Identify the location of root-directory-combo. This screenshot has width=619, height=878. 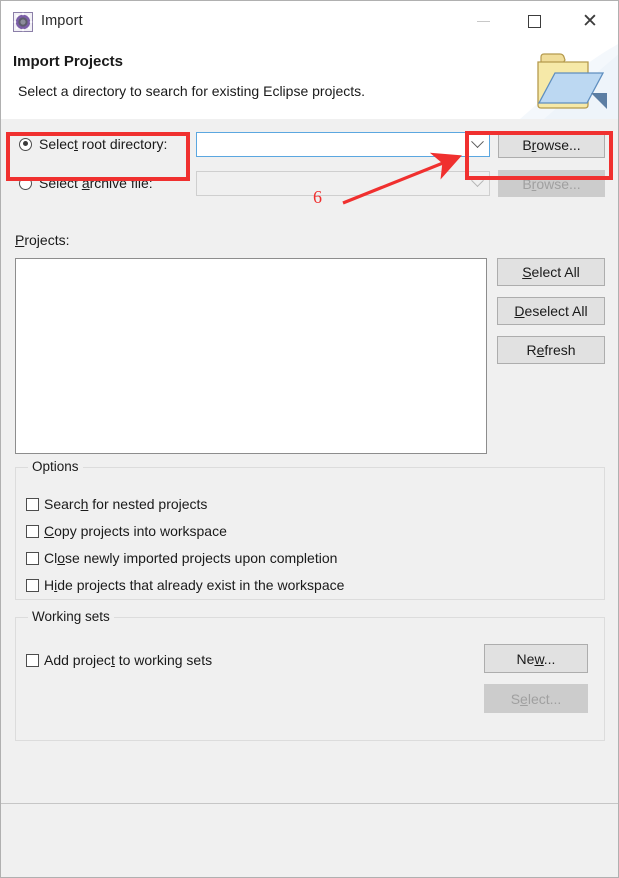
(343, 144).